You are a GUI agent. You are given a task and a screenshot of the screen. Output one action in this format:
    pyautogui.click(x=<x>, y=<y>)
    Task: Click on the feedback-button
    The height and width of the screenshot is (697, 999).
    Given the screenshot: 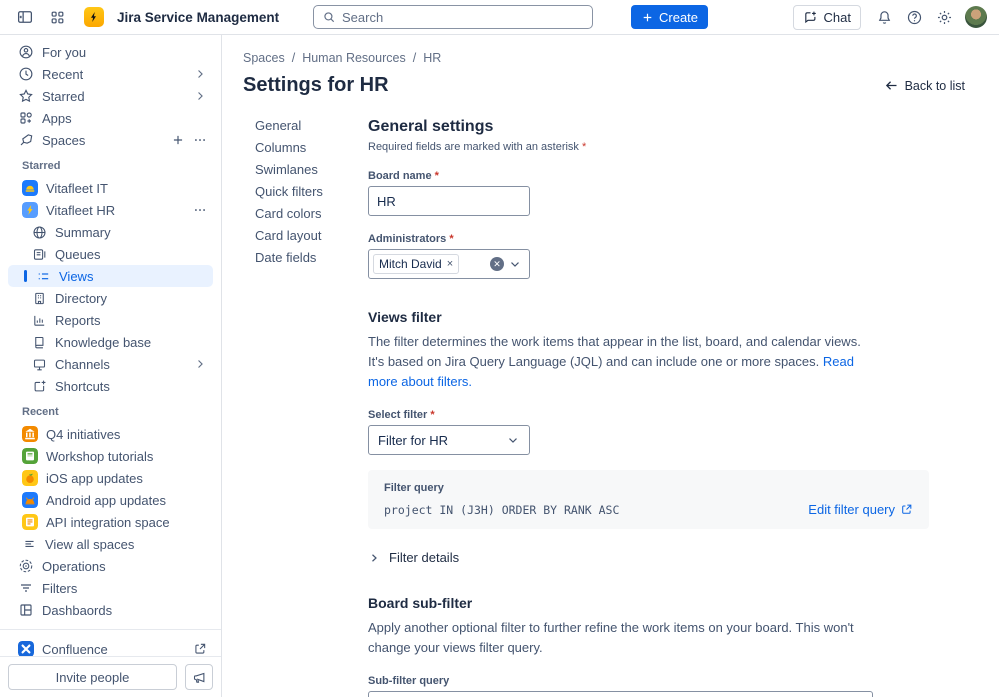 What is the action you would take?
    pyautogui.click(x=199, y=677)
    